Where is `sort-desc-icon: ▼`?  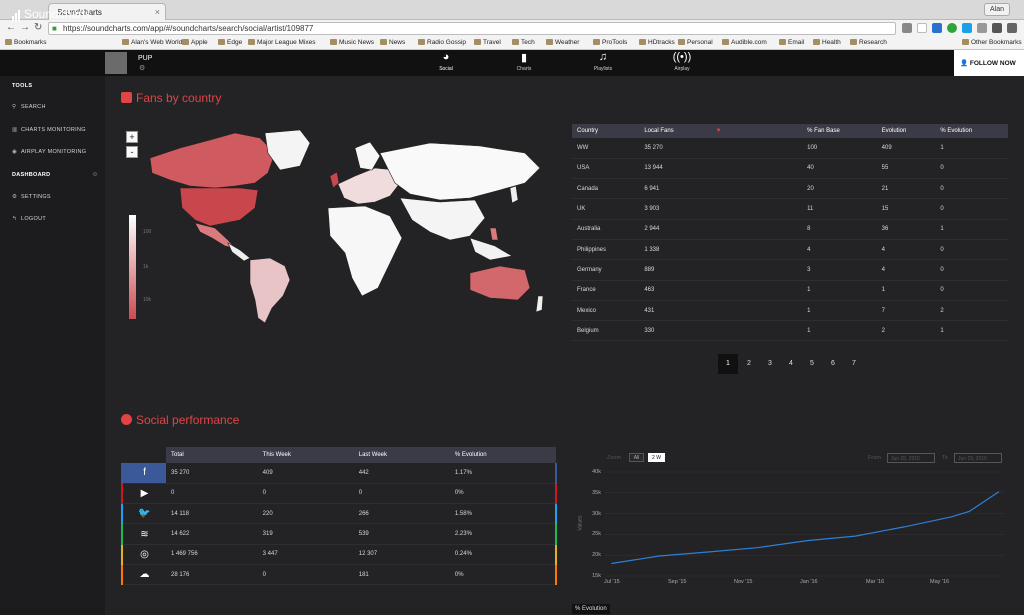
sort-desc-icon: ▼ is located at coordinates (719, 131).